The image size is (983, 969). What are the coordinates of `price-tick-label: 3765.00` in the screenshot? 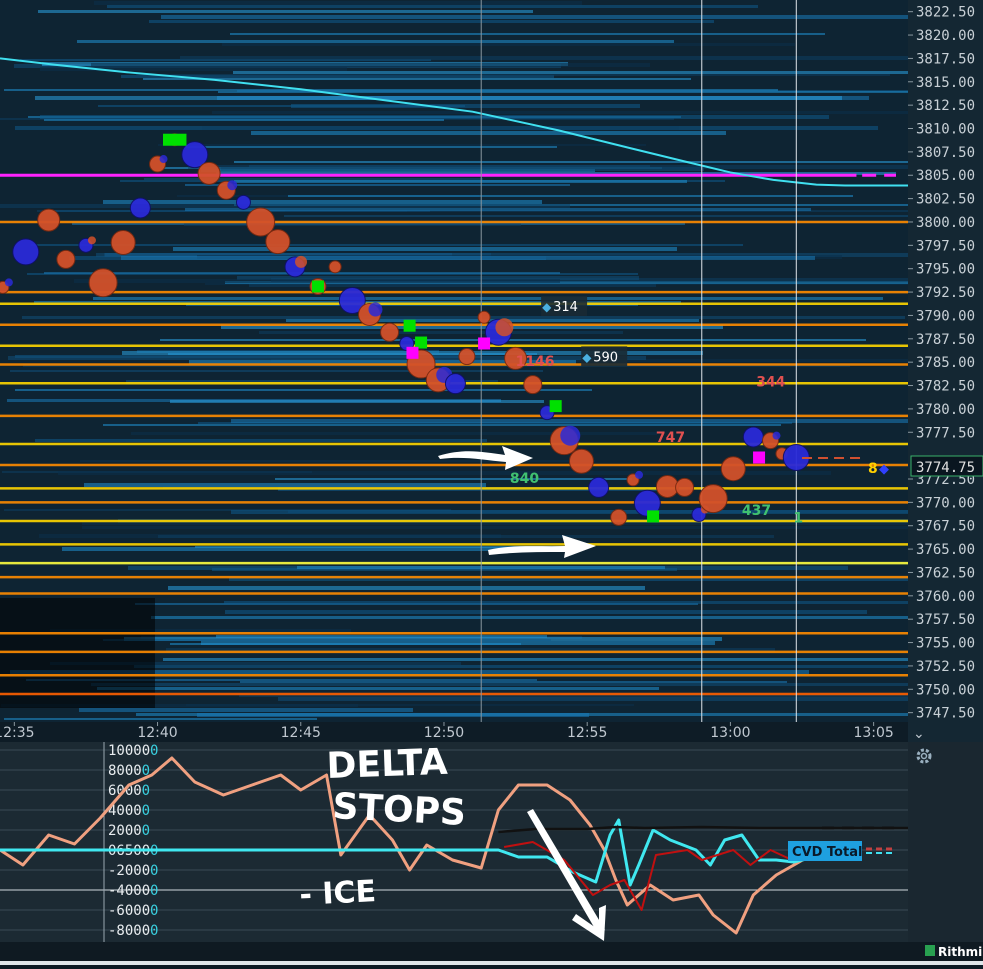 It's located at (945, 550).